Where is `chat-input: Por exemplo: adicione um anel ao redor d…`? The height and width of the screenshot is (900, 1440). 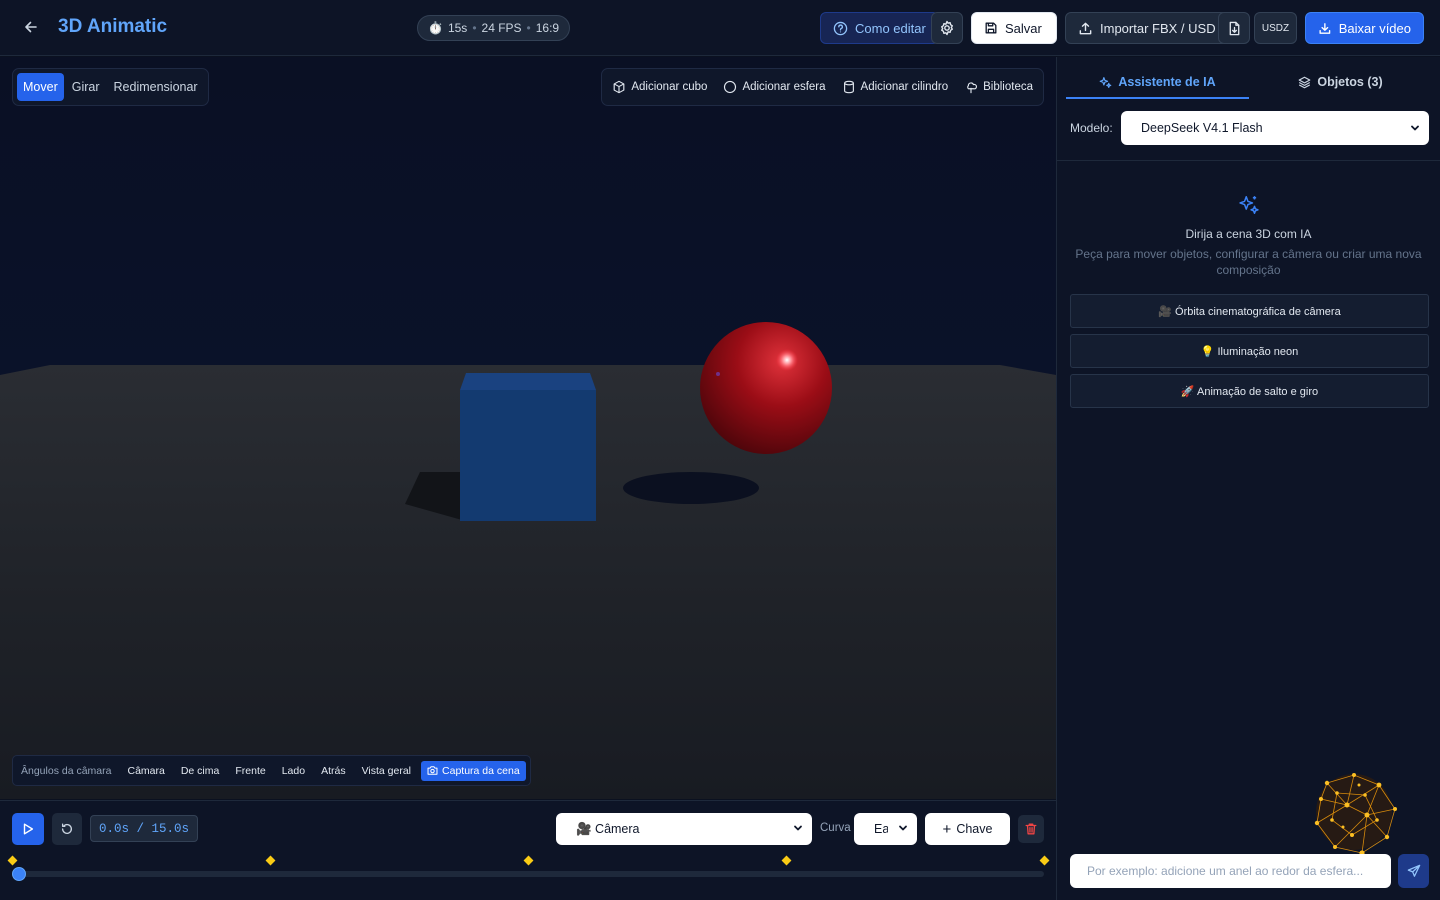 chat-input: Por exemplo: adicione um anel ao redor d… is located at coordinates (1230, 871).